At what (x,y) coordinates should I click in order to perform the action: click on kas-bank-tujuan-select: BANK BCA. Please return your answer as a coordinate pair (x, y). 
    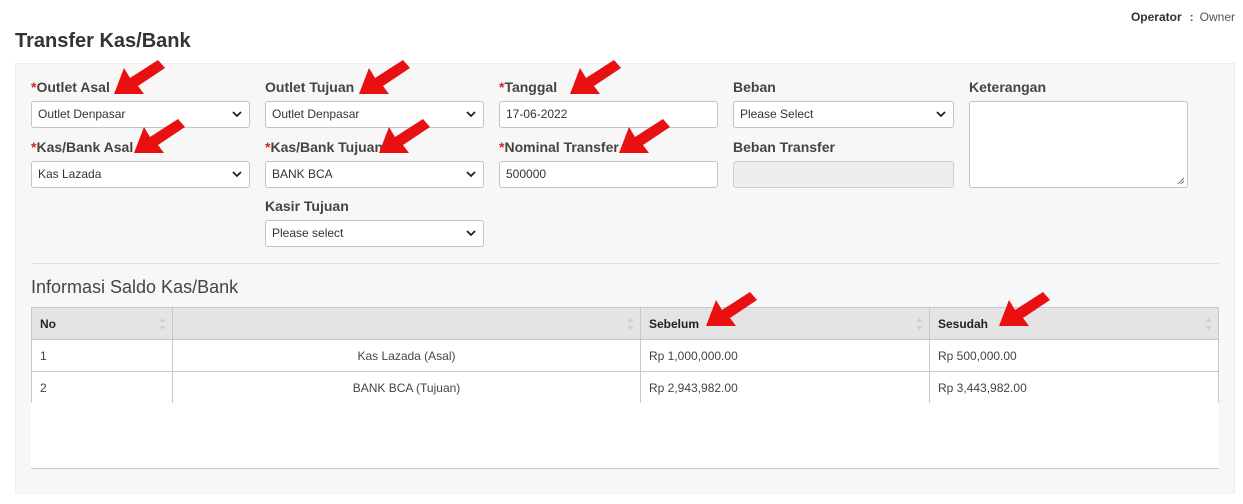
    Looking at the image, I should click on (374, 174).